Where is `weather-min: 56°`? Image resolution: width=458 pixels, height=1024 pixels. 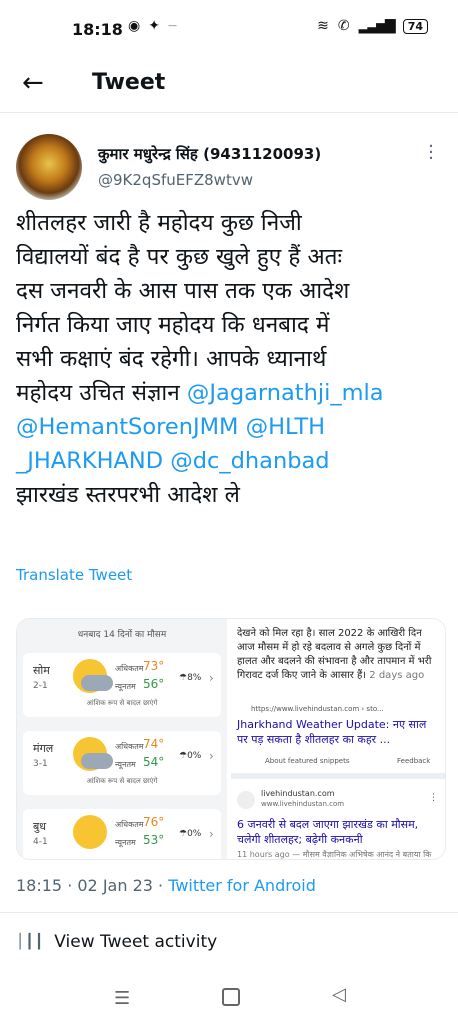
weather-min: 56° is located at coordinates (154, 684).